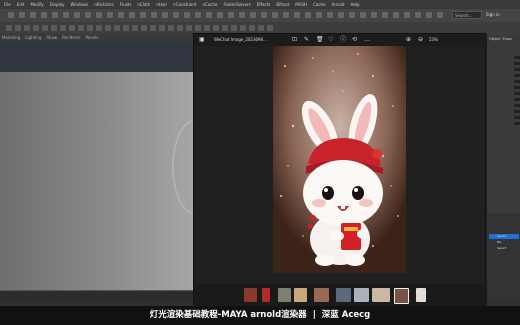 Image resolution: width=520 pixels, height=325 pixels. What do you see at coordinates (408, 40) in the screenshot?
I see `zoom-in-icon: ⊕` at bounding box center [408, 40].